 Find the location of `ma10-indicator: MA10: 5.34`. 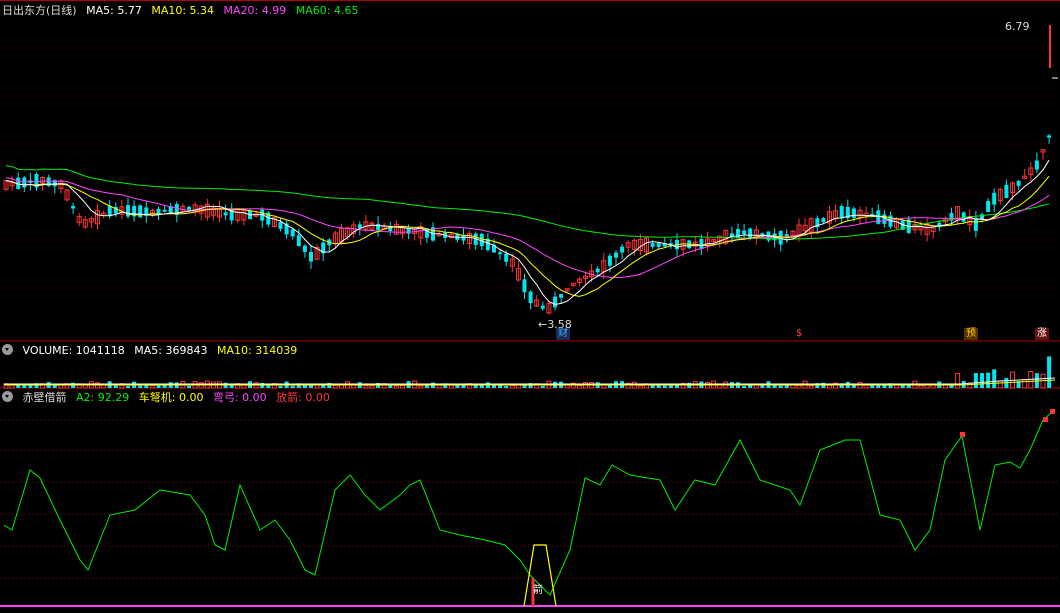

ma10-indicator: MA10: 5.34 is located at coordinates (183, 10).